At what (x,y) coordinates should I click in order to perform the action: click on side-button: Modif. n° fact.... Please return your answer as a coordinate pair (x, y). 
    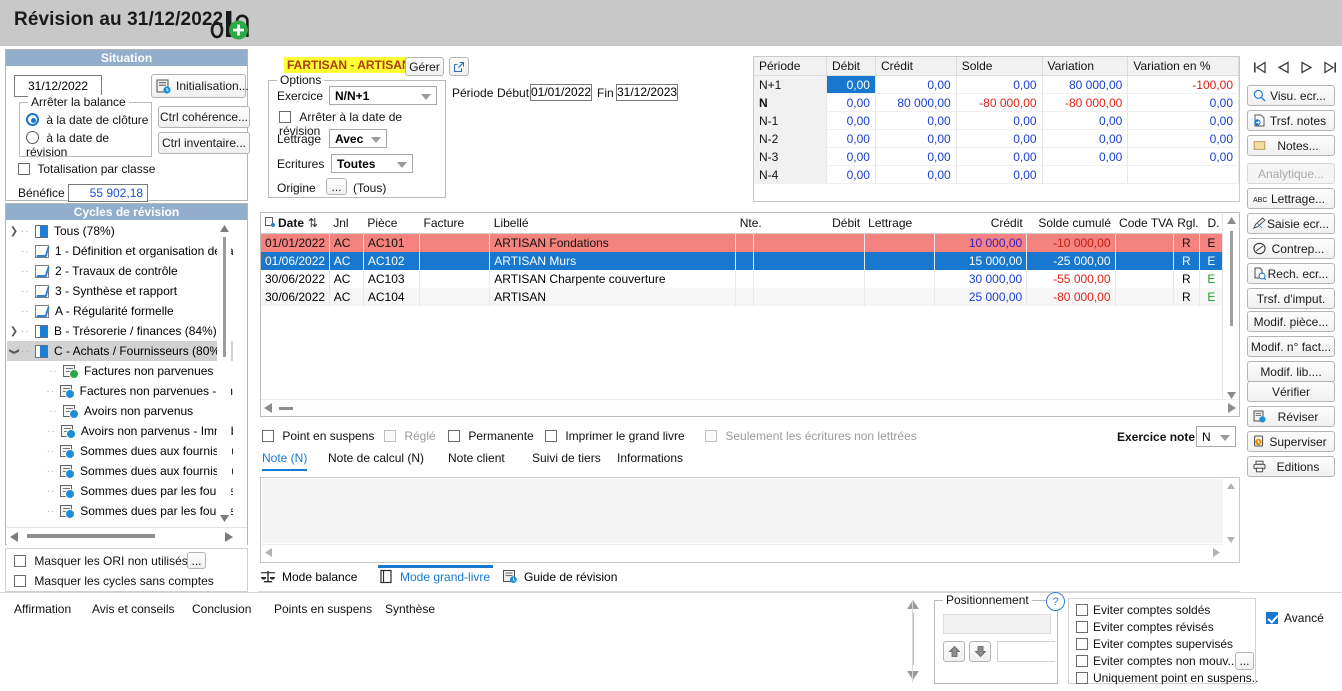
    Looking at the image, I should click on (1291, 346).